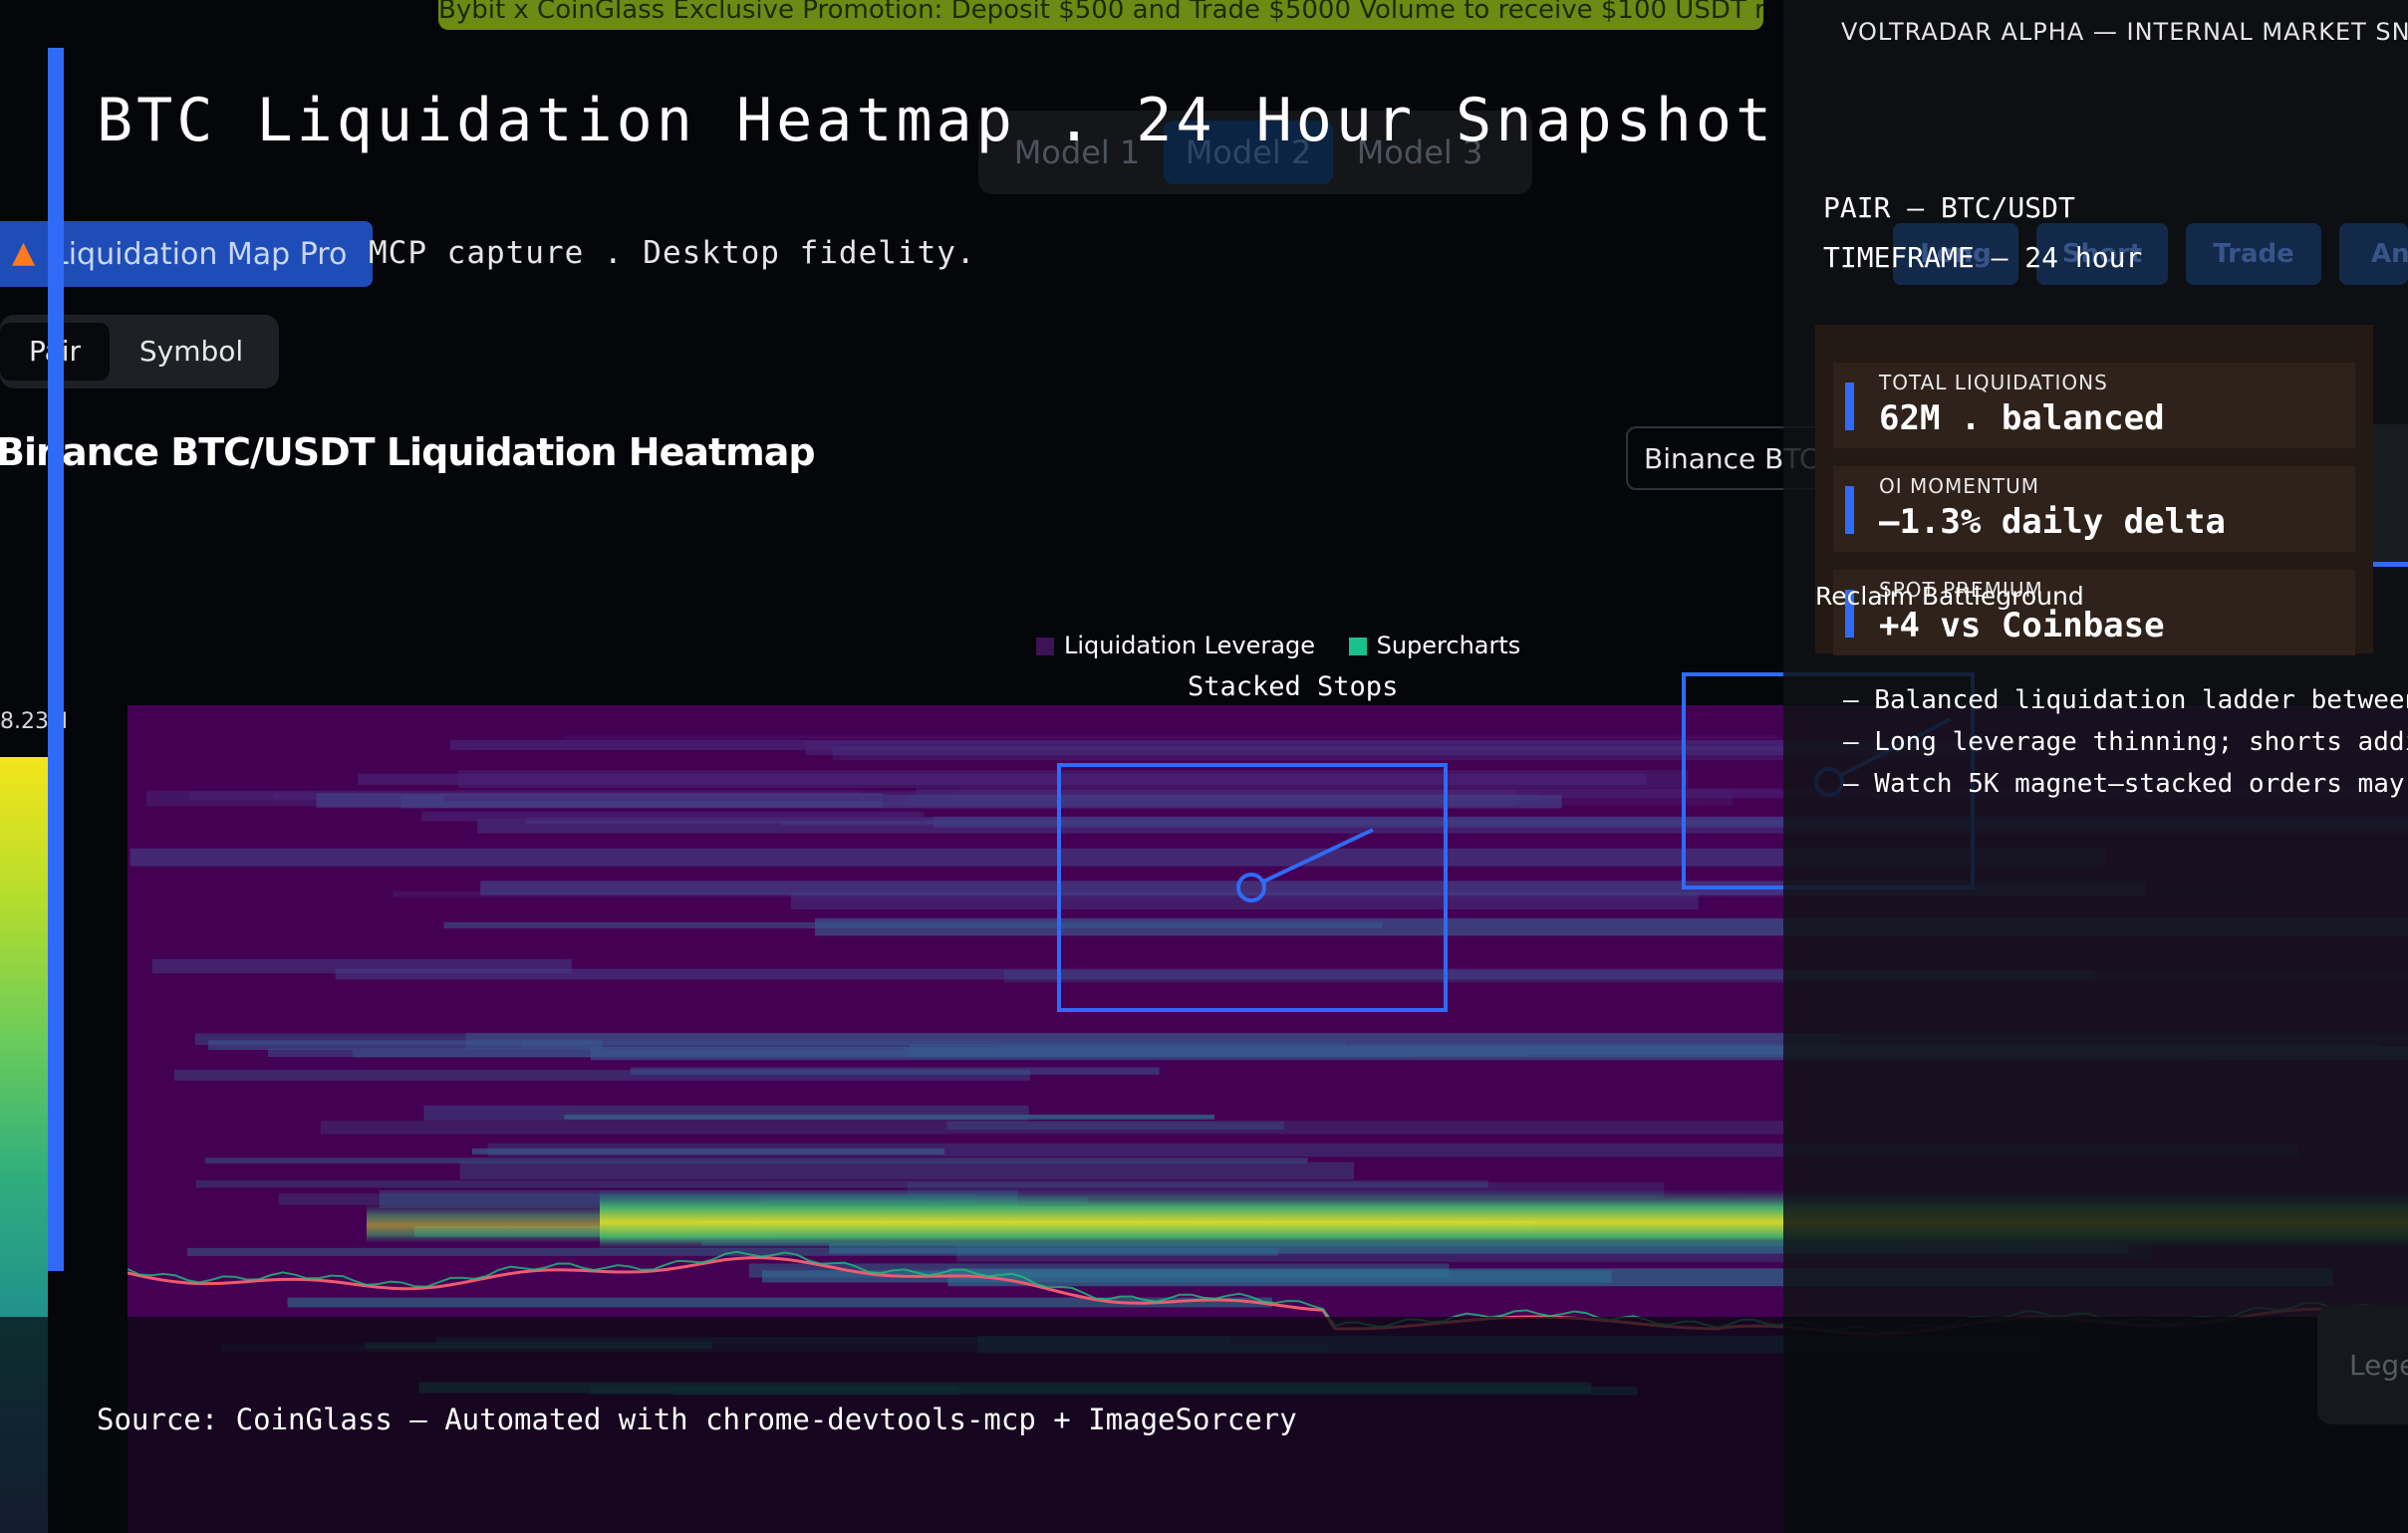  Describe the element at coordinates (56, 660) in the screenshot. I see `accent-bar` at that location.